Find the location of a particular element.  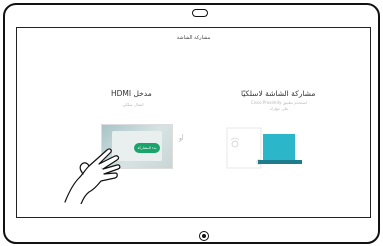

wireless-share-title: مشاركة الشاشة لاسلكيًا is located at coordinates (278, 93).